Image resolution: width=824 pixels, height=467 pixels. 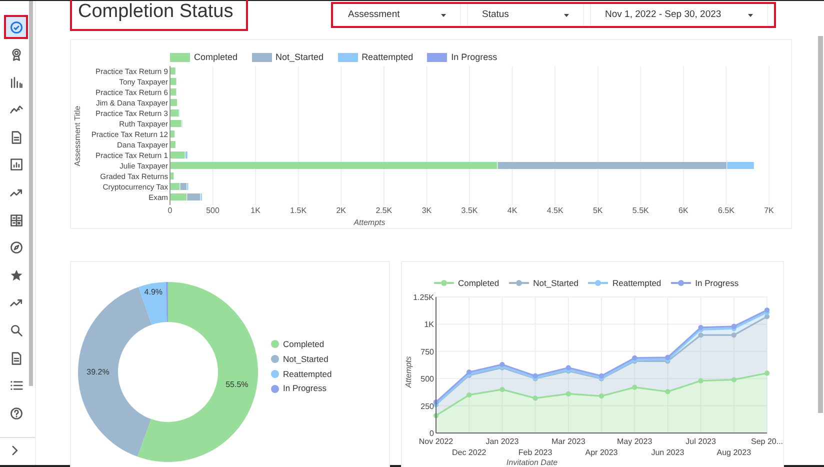 I want to click on axis-tick-label: 2K, so click(x=341, y=210).